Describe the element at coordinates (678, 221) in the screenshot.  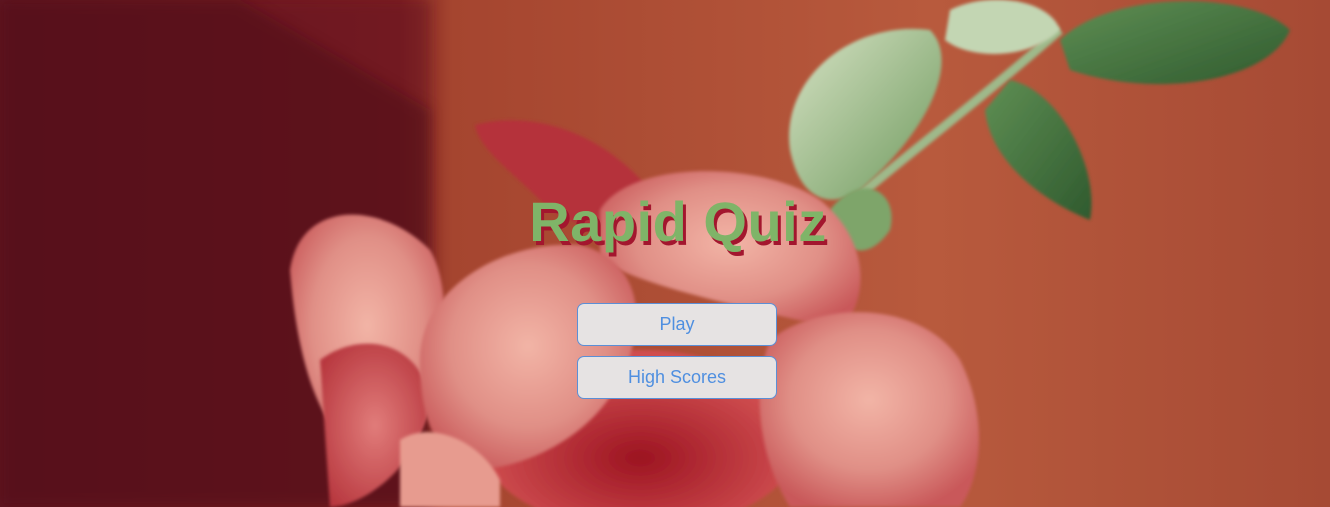
I see `app-title: Rapid Quiz` at that location.